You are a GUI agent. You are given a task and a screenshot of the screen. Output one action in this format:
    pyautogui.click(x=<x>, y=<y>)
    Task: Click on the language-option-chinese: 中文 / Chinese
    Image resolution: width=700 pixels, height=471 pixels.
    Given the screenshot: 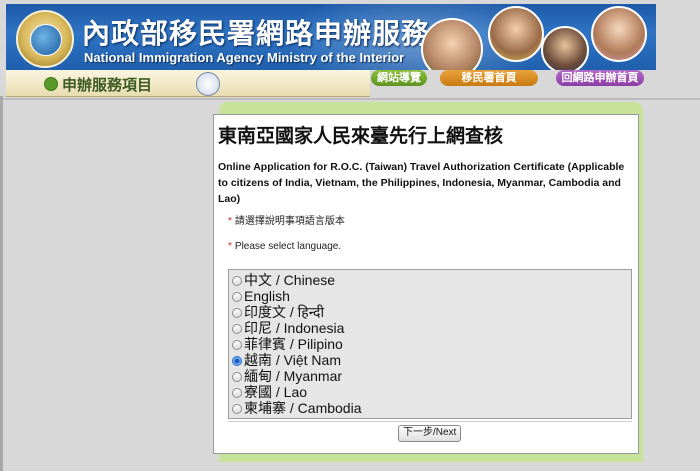 What is the action you would take?
    pyautogui.click(x=283, y=280)
    